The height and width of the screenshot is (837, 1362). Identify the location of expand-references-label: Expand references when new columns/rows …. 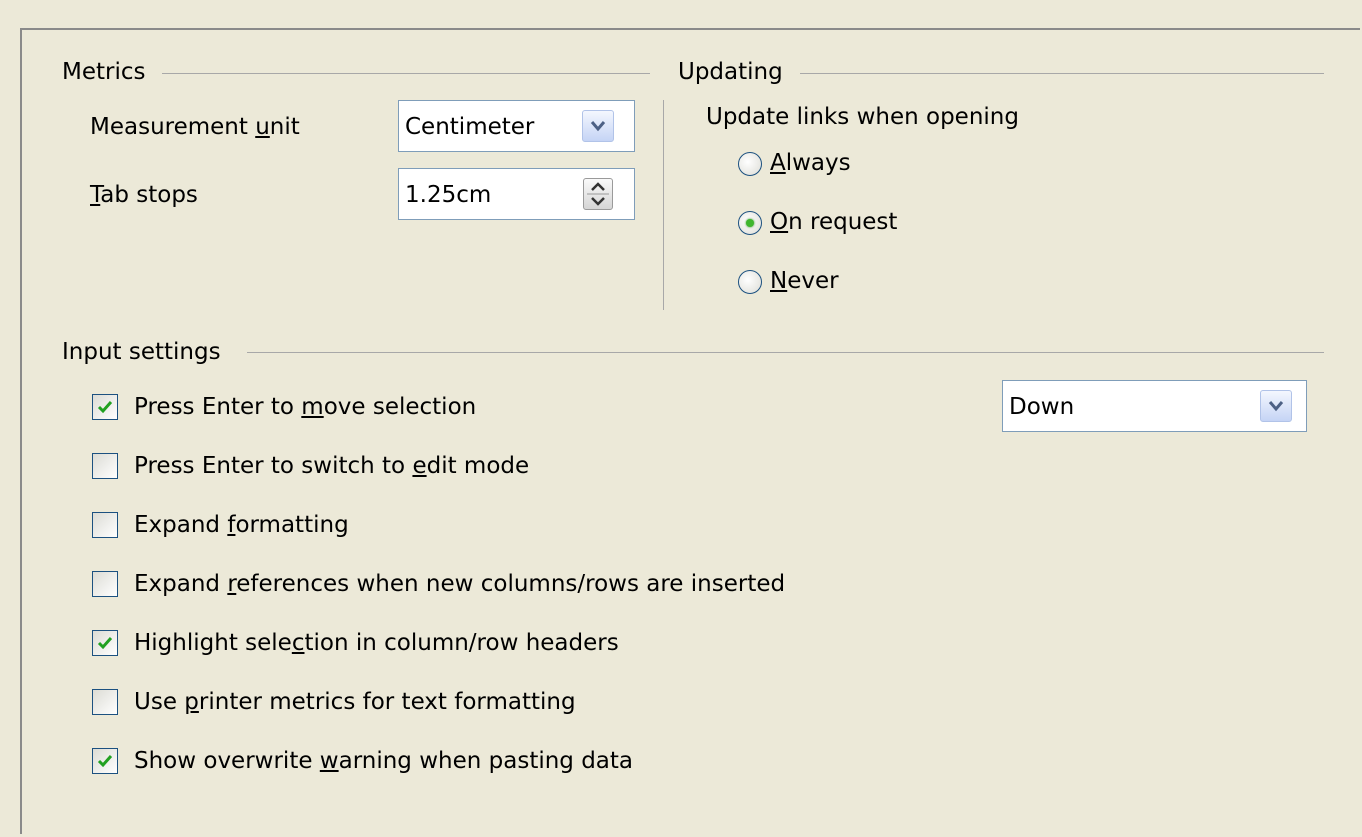
(460, 584).